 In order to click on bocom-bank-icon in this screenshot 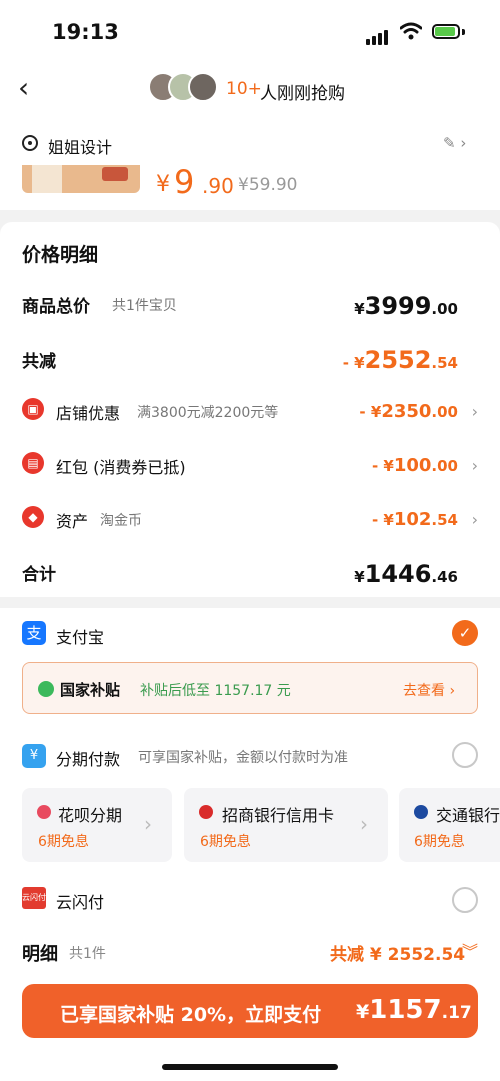, I will do `click(421, 812)`.